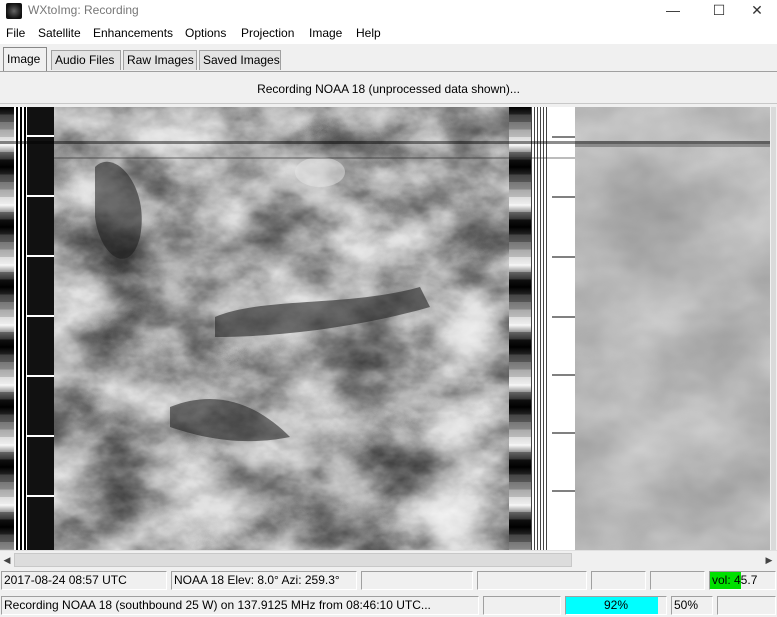 The image size is (777, 617). I want to click on horizontal-scrollbar: ◀ ▶, so click(388, 559).